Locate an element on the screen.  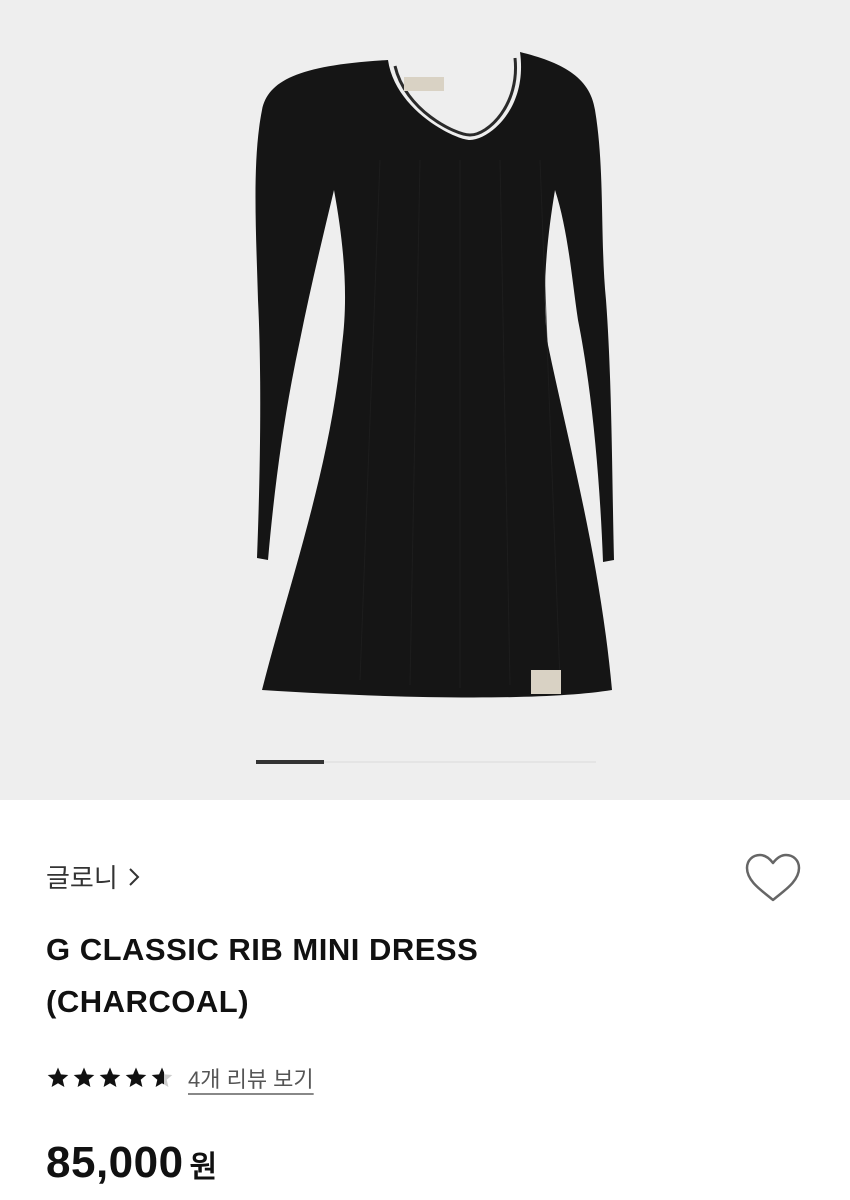
price-currency: 원 is located at coordinates (203, 1167).